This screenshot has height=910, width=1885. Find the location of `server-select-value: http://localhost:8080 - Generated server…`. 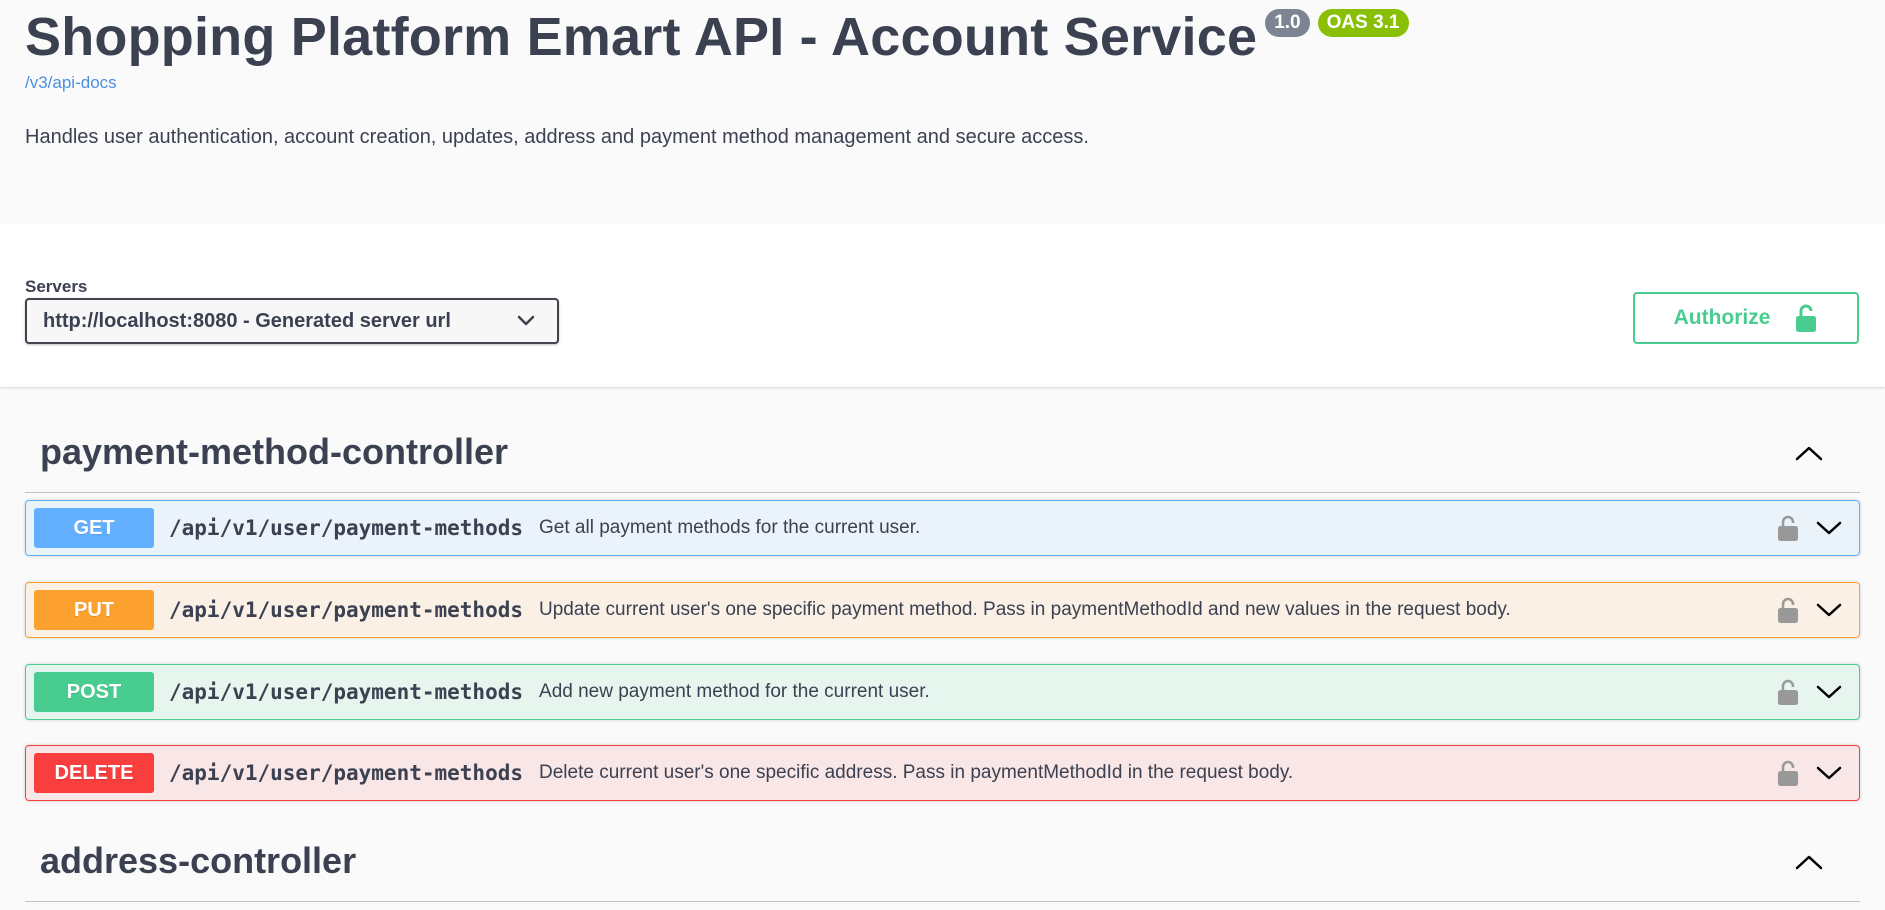

server-select-value: http://localhost:8080 - Generated server… is located at coordinates (247, 320).